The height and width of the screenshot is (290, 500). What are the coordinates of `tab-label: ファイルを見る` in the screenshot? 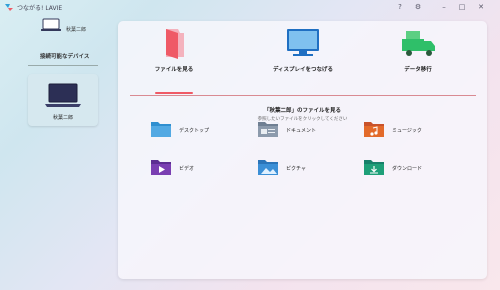 It's located at (174, 70).